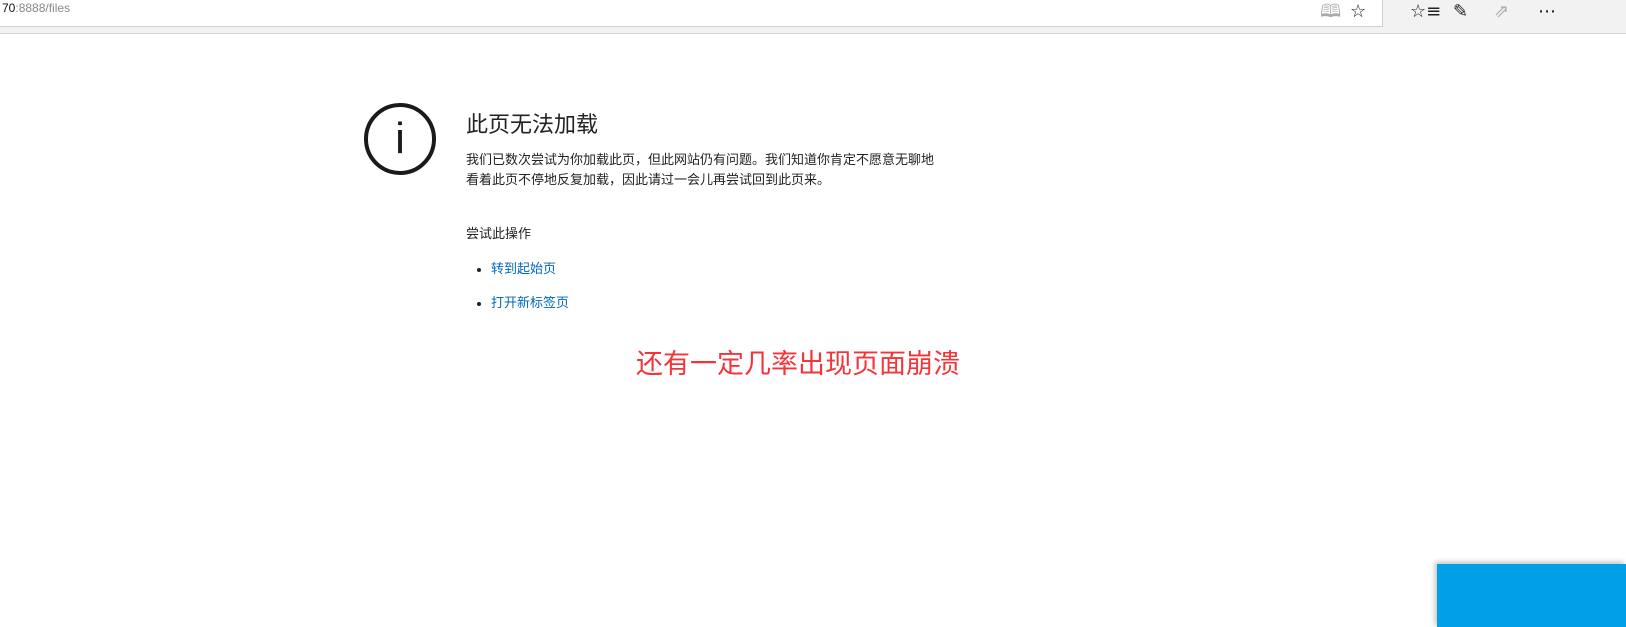  What do you see at coordinates (1547, 12) in the screenshot?
I see `more-icon: ⋯` at bounding box center [1547, 12].